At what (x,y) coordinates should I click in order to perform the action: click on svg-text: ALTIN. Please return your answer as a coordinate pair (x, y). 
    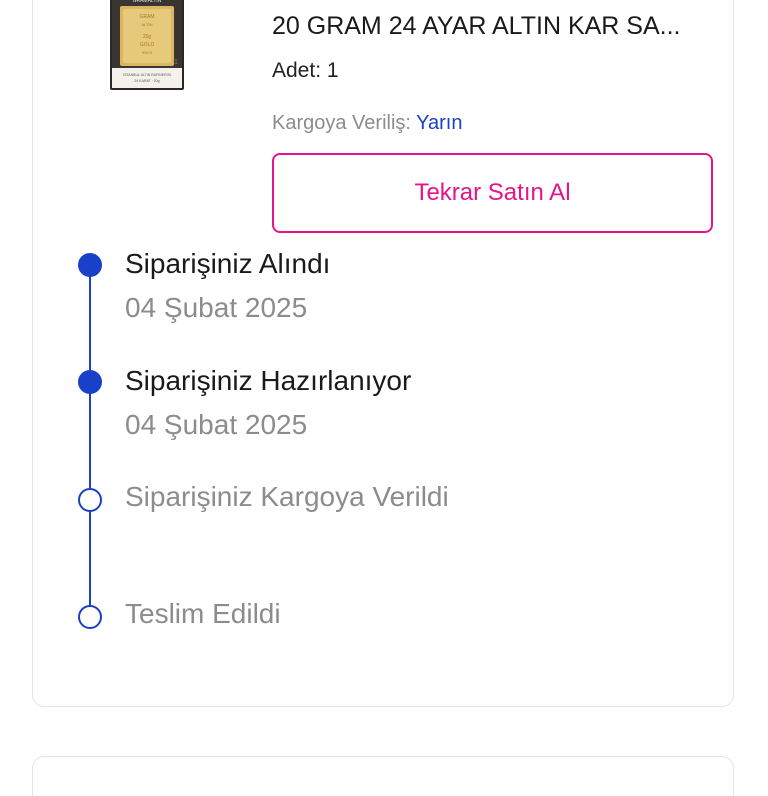
    Looking at the image, I should click on (146, 24).